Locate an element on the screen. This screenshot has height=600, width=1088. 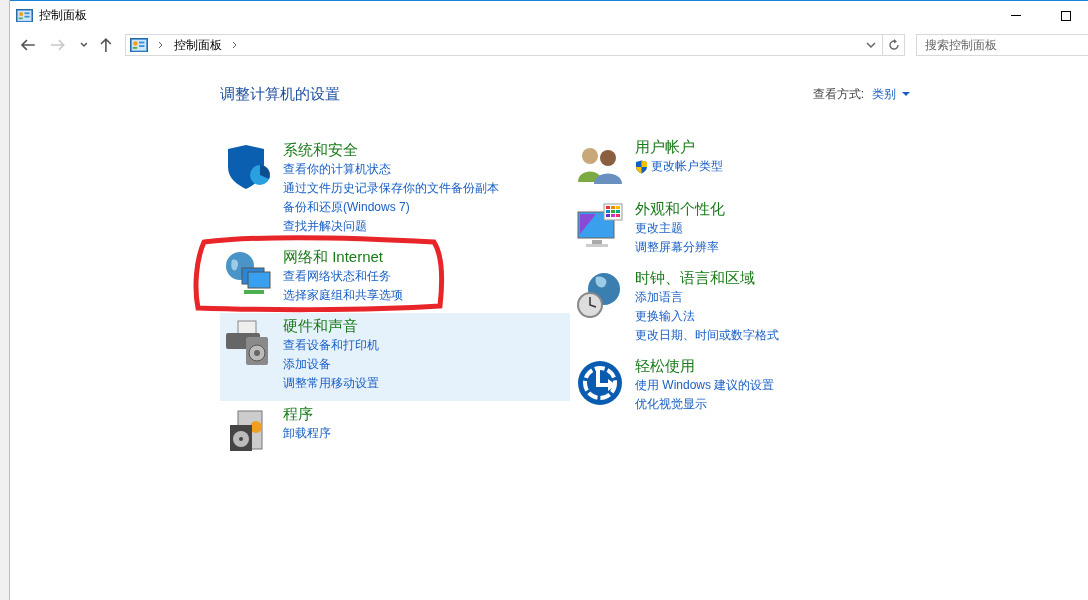
category-title-link: 轻松使用 is located at coordinates (665, 365).